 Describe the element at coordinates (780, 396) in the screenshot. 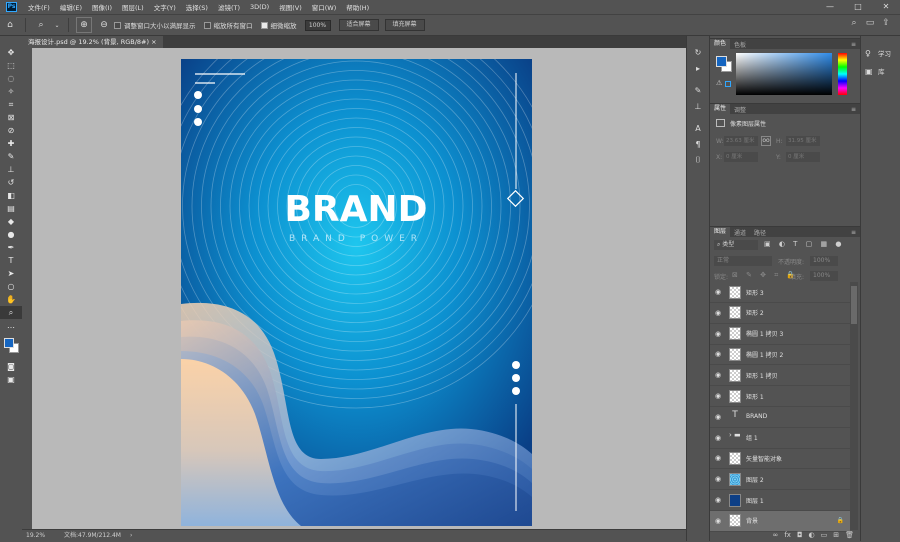

I see `layer-row: ◉ 矩形 1` at that location.